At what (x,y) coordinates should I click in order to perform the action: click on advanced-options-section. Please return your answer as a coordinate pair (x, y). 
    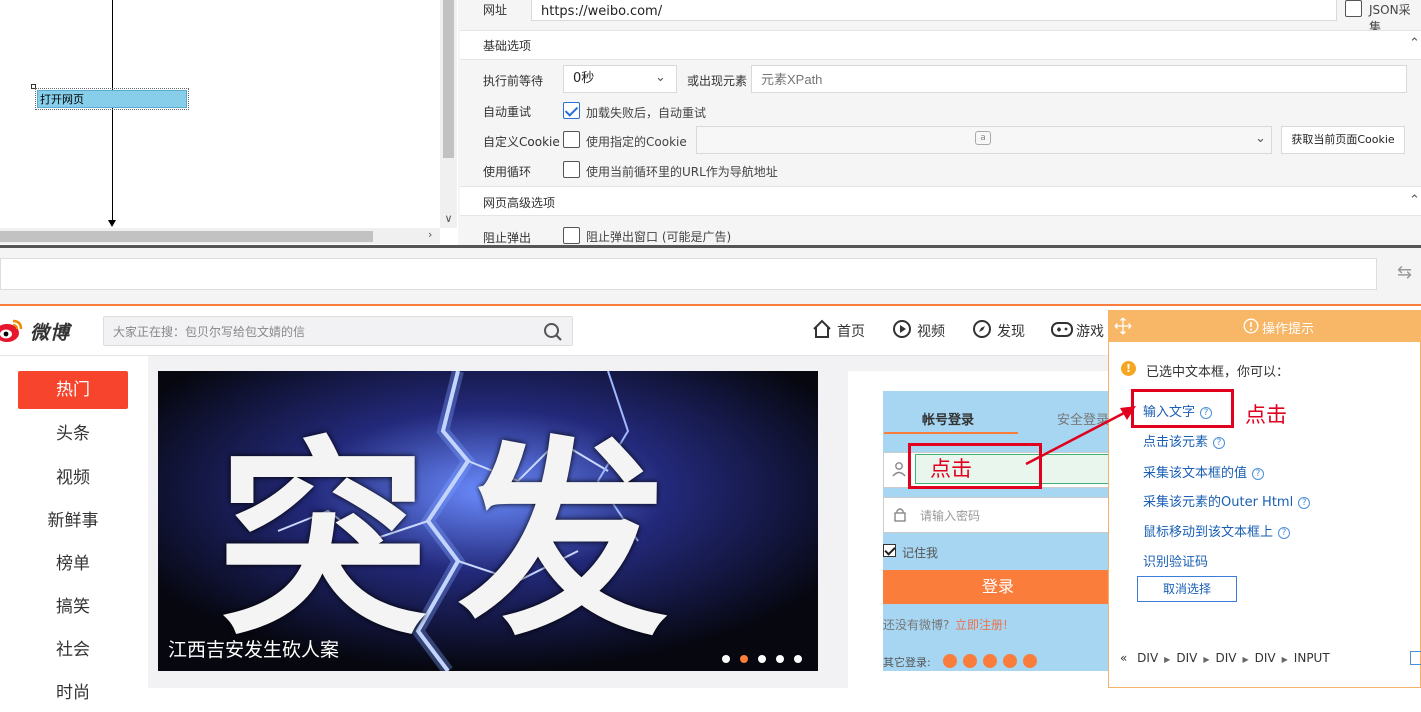
    Looking at the image, I should click on (940, 201).